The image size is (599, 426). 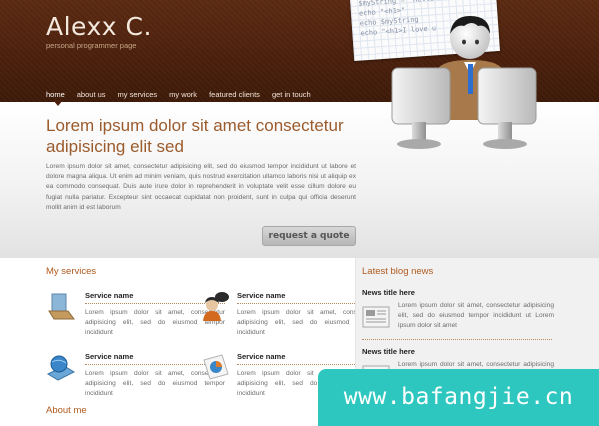 I want to click on news-divider, so click(x=457, y=339).